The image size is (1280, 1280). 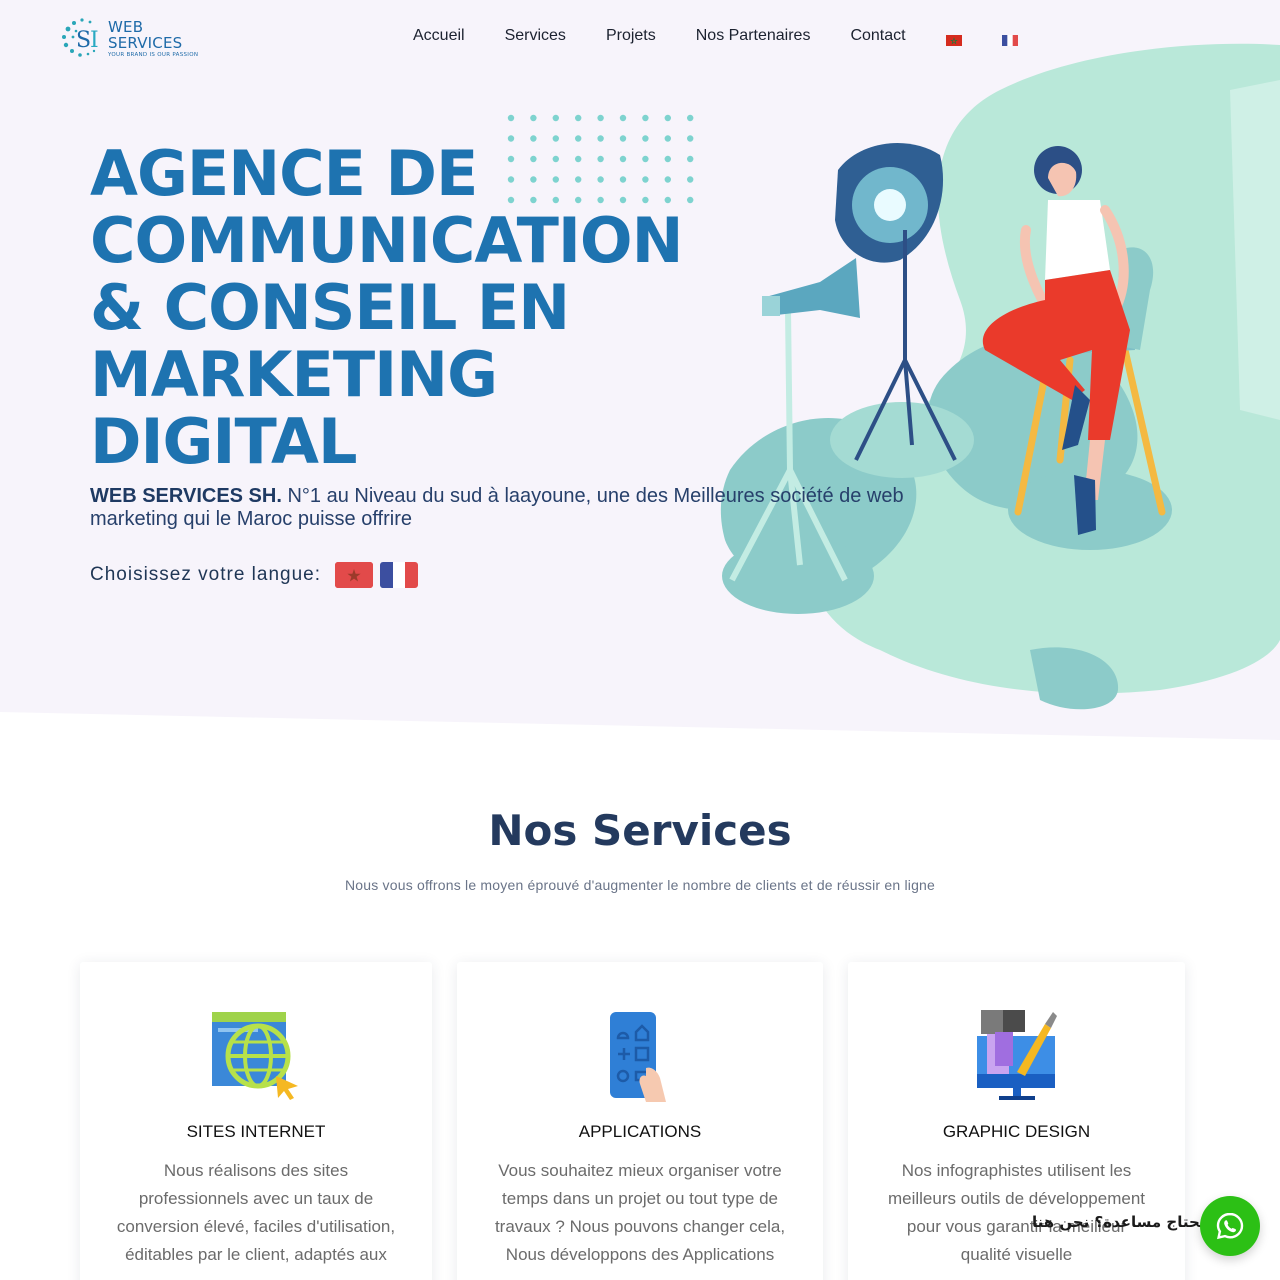 I want to click on service-card-title: APPLICATIONS, so click(x=640, y=1131).